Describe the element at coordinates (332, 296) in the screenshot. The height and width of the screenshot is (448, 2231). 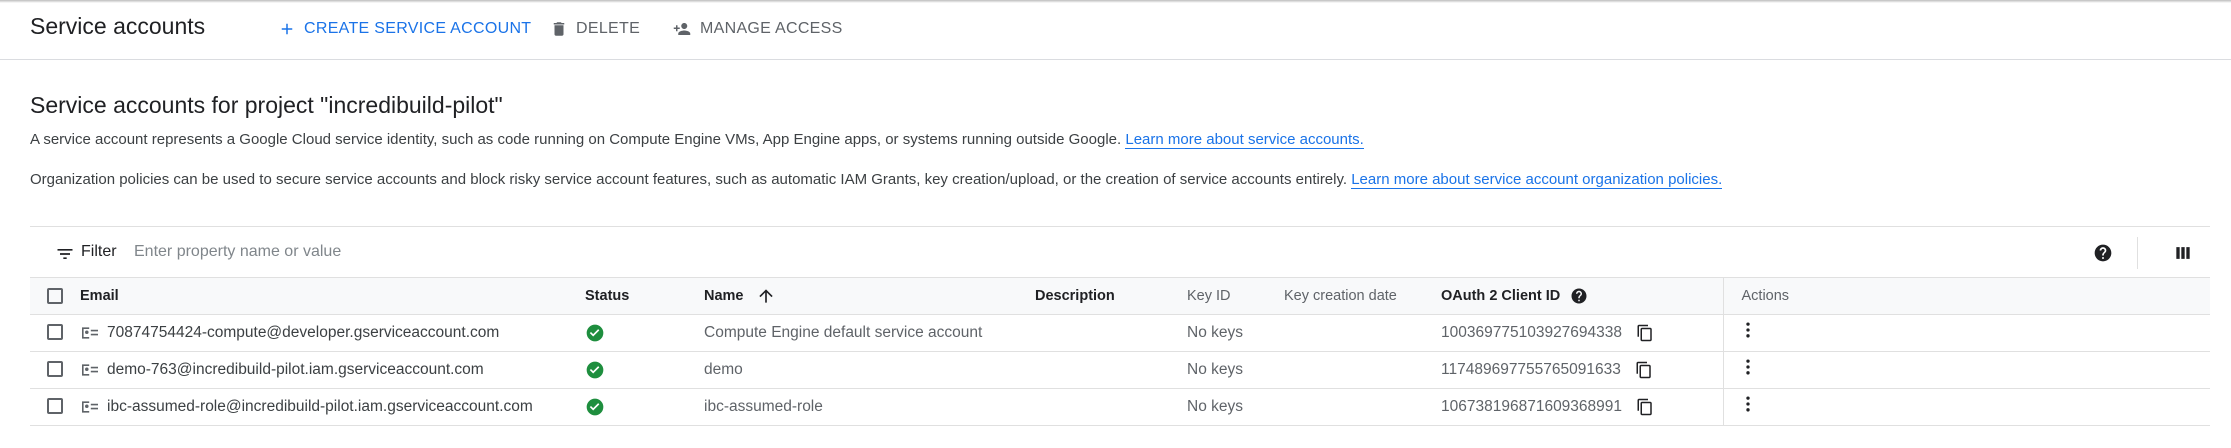
I see `header-email: Email` at that location.